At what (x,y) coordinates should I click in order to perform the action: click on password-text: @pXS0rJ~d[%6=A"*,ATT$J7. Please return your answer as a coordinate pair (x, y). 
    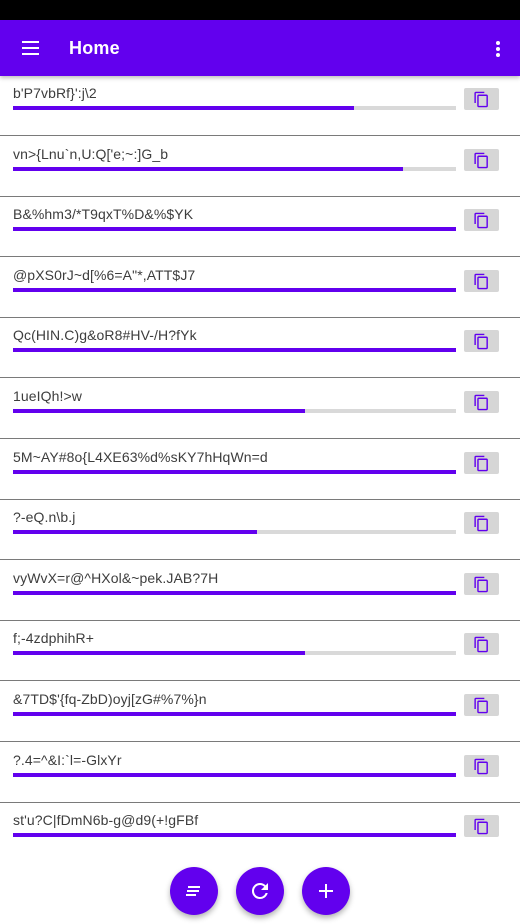
    Looking at the image, I should click on (104, 274).